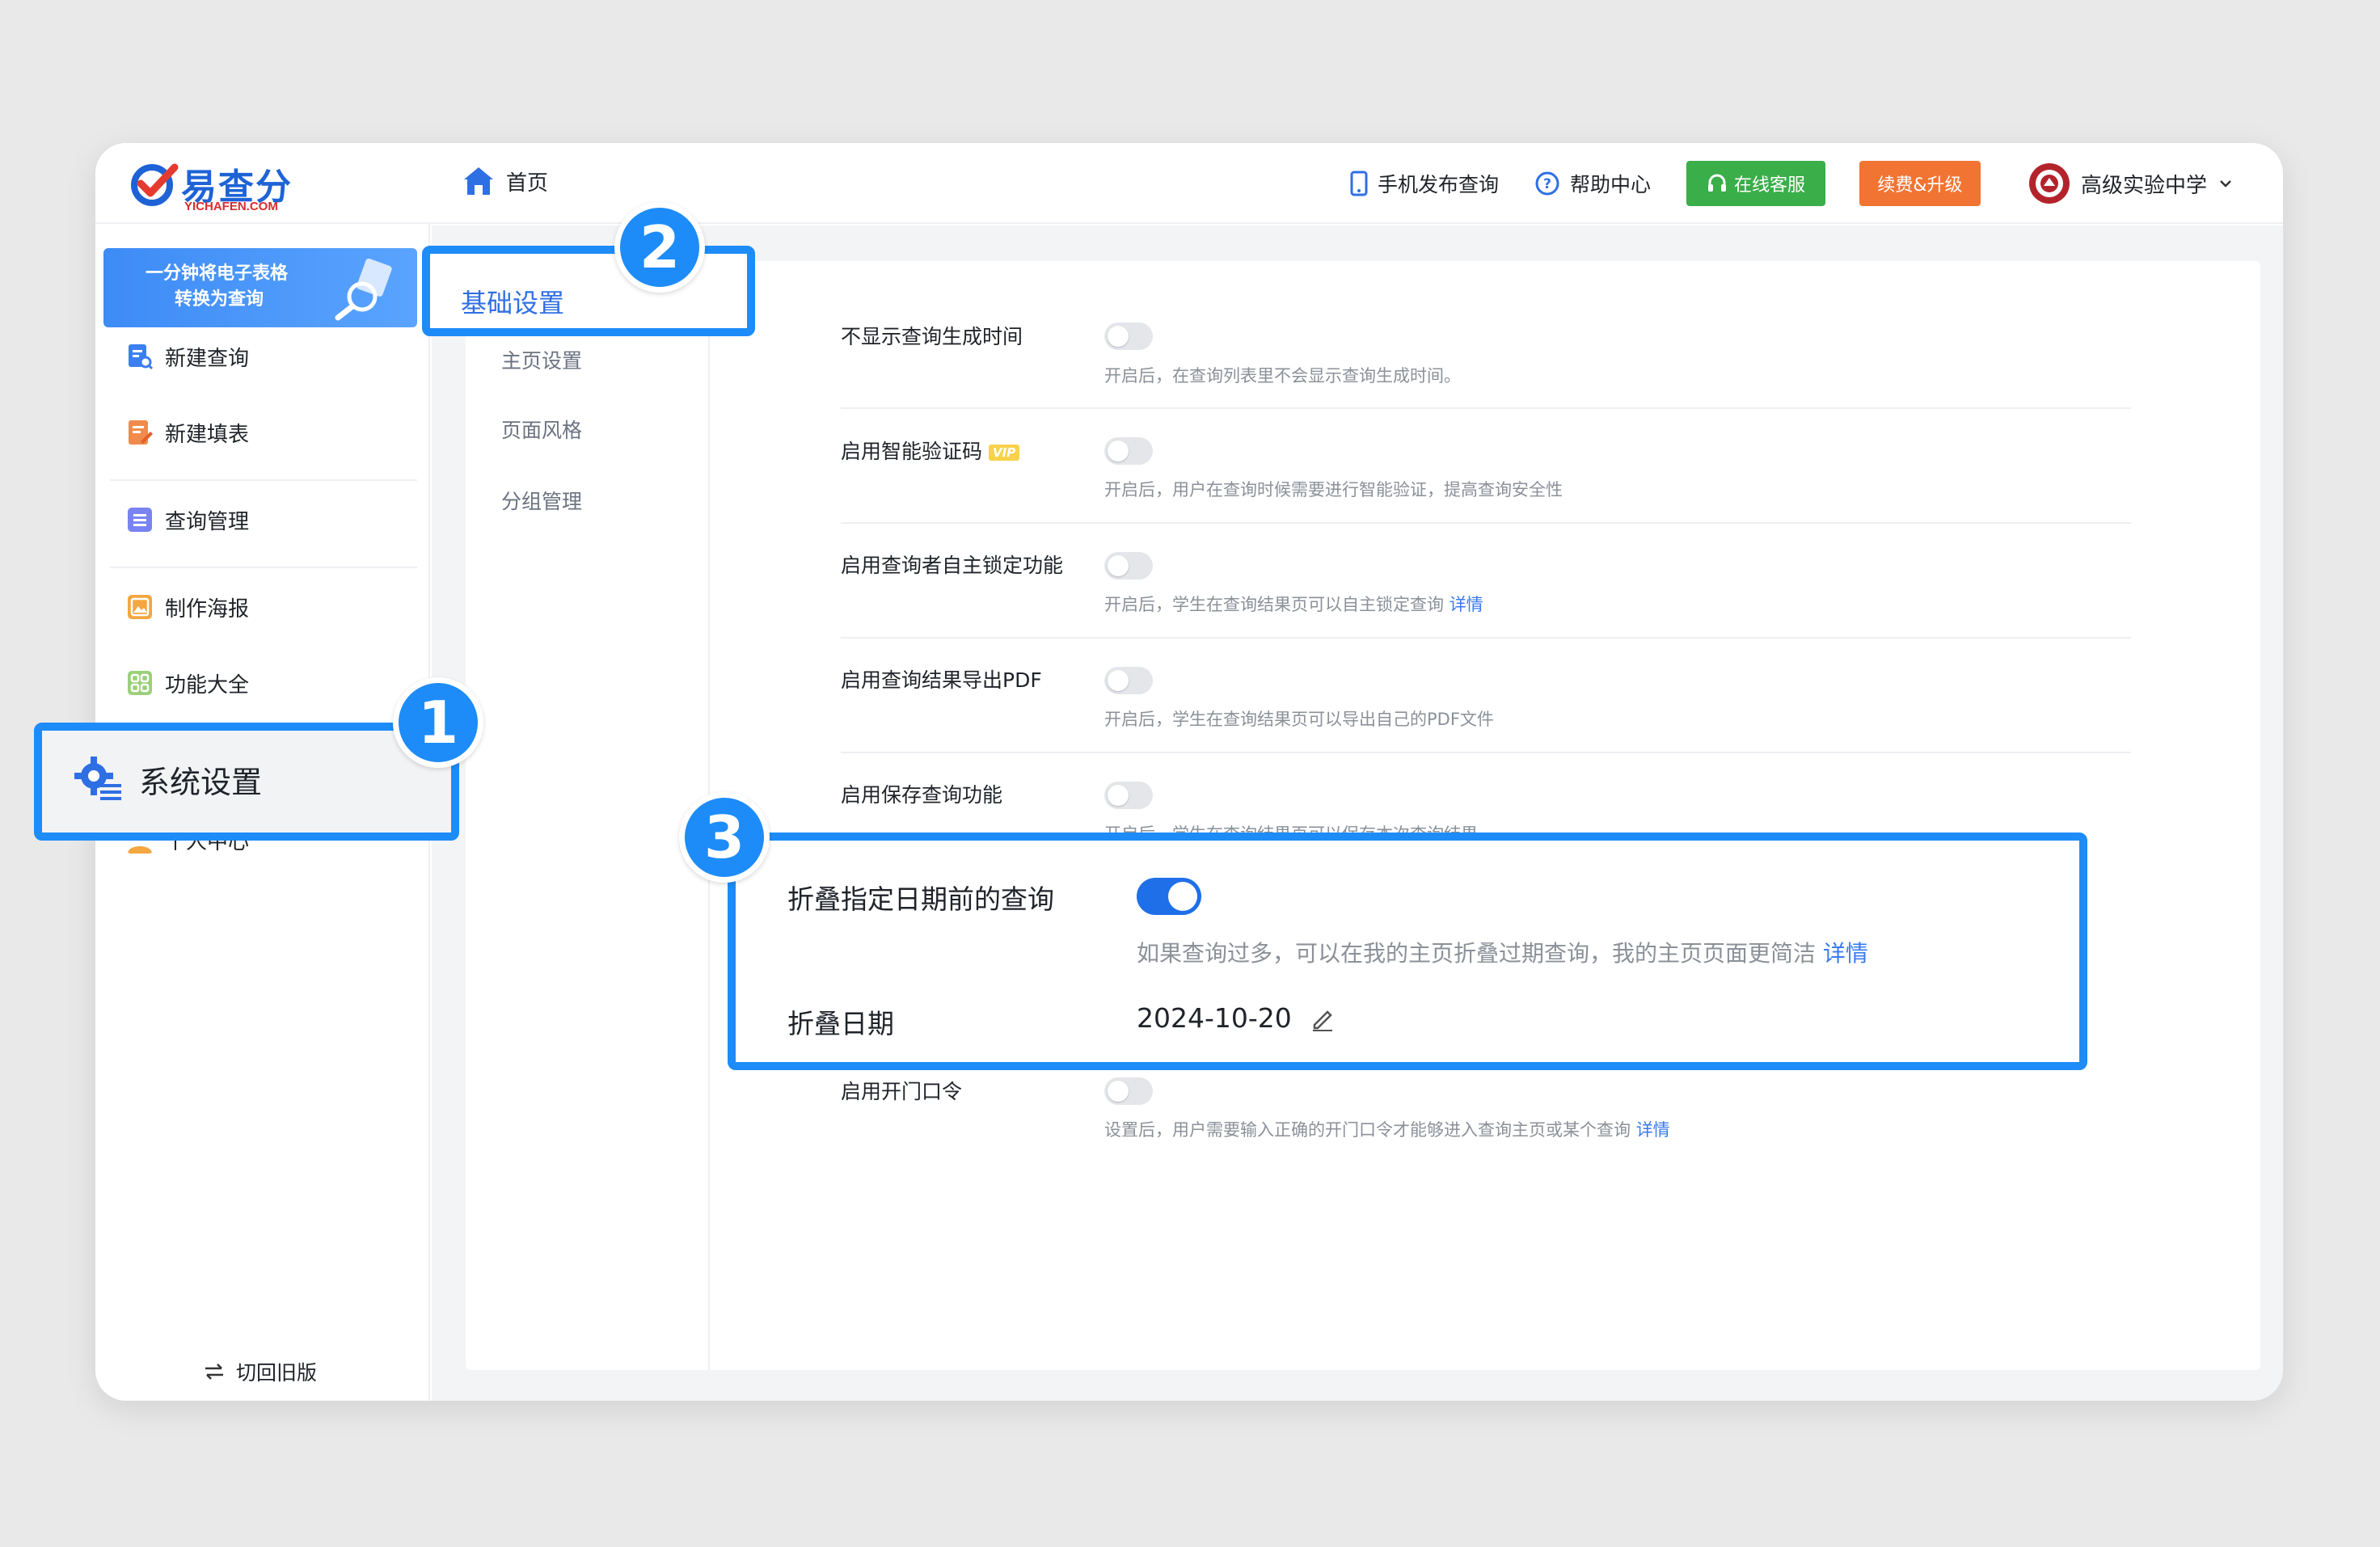 Image resolution: width=2380 pixels, height=1547 pixels. I want to click on gear-settings-icon, so click(97, 778).